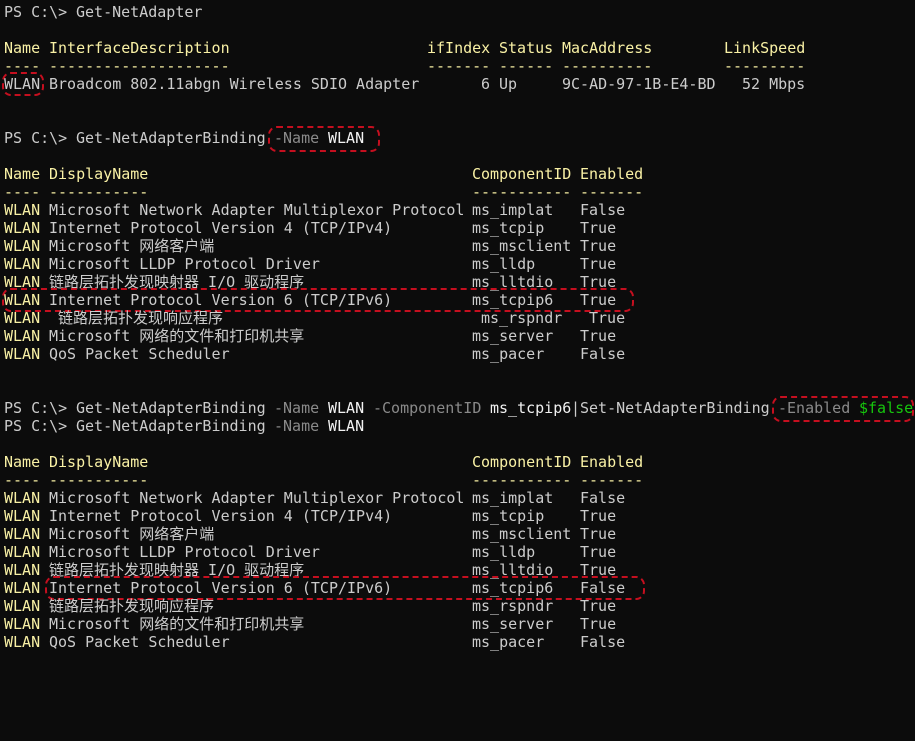  What do you see at coordinates (508, 354) in the screenshot?
I see `row-component-id: ms_pacer` at bounding box center [508, 354].